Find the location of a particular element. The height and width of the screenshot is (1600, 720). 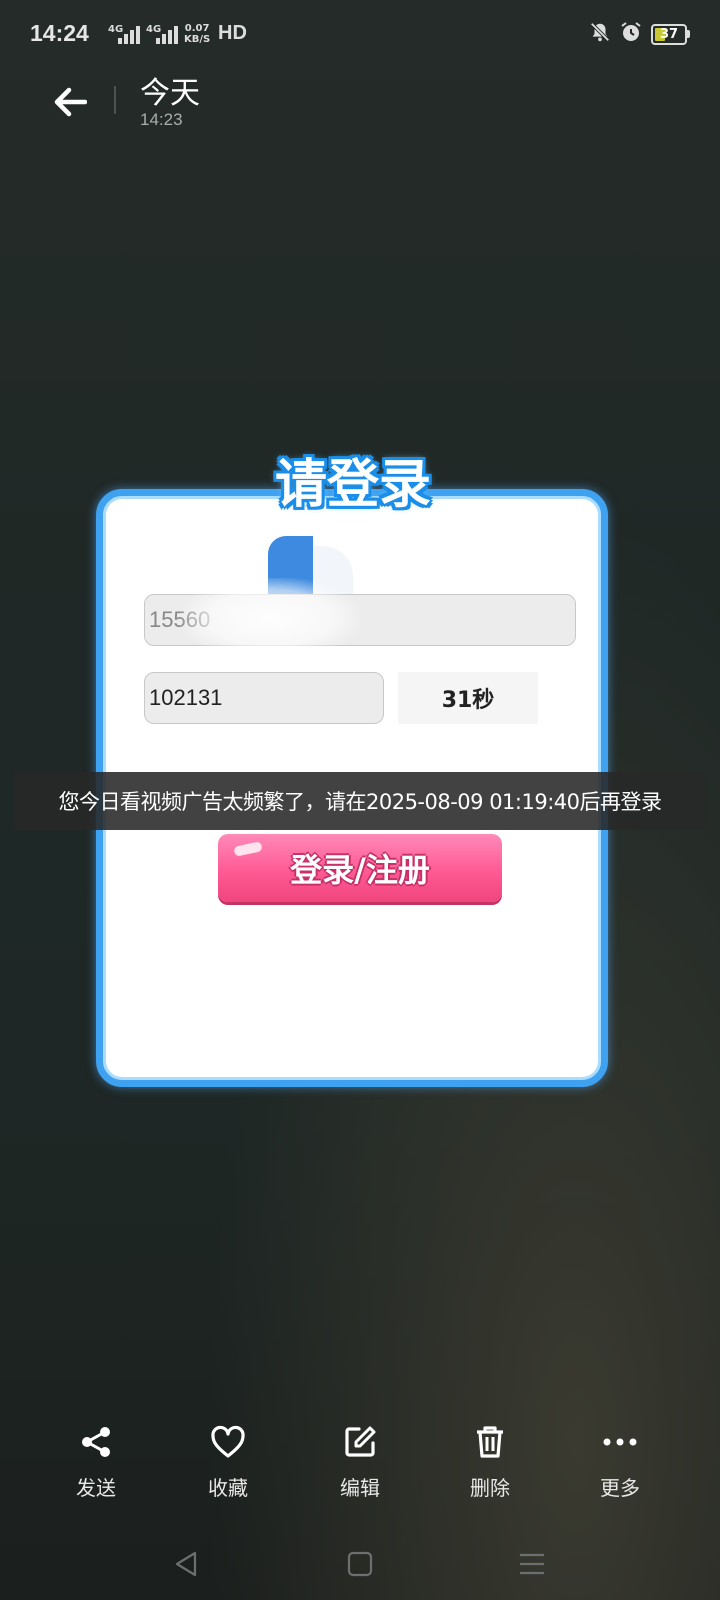

home-square-icon is located at coordinates (360, 1564).